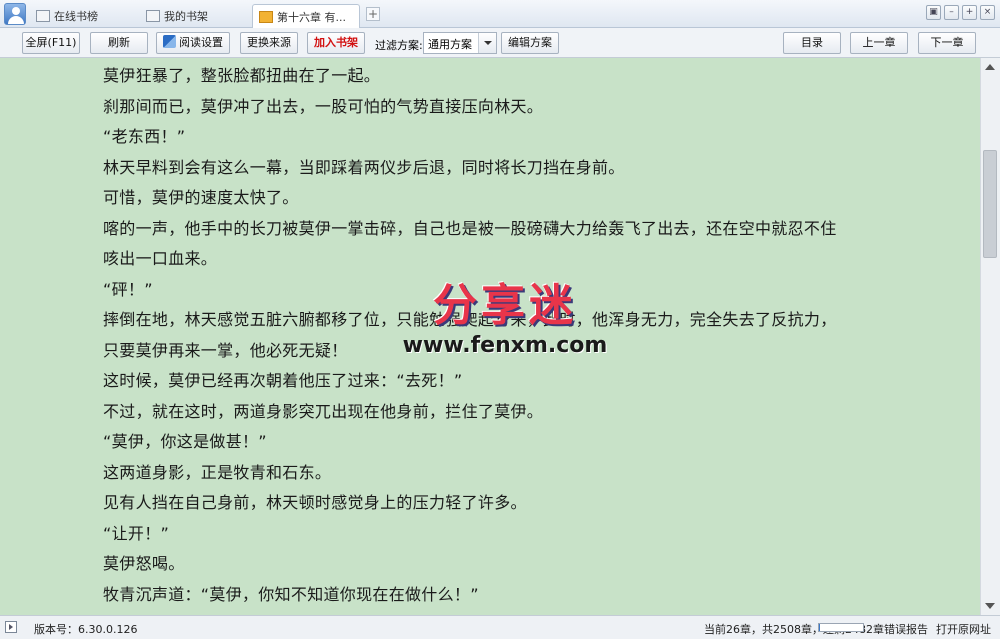  Describe the element at coordinates (323, 411) in the screenshot. I see `text-line: 不过，就在这时，两道身影突兀出现在他身前，拦住了莫伊。` at that location.